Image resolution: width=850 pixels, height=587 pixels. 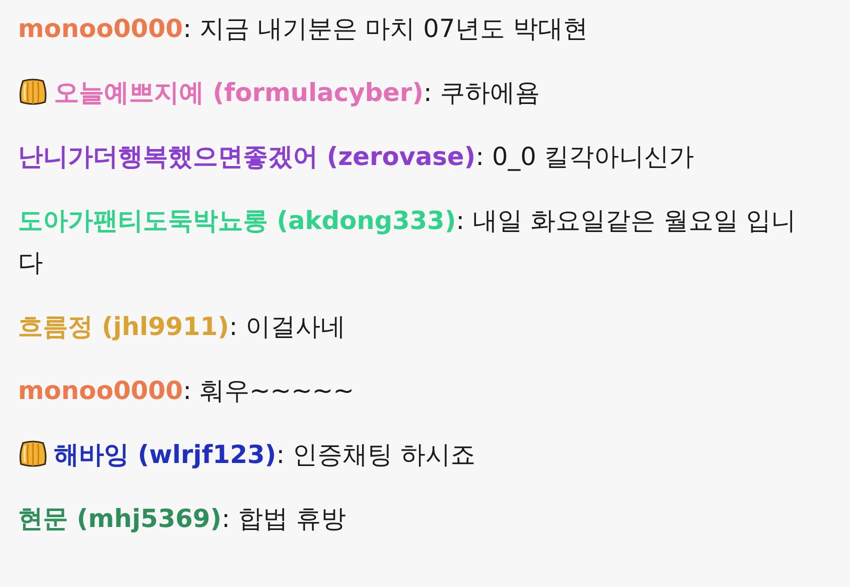 What do you see at coordinates (182, 518) in the screenshot?
I see `chat-message: 현문 (mhj5369): 합법 휴방` at bounding box center [182, 518].